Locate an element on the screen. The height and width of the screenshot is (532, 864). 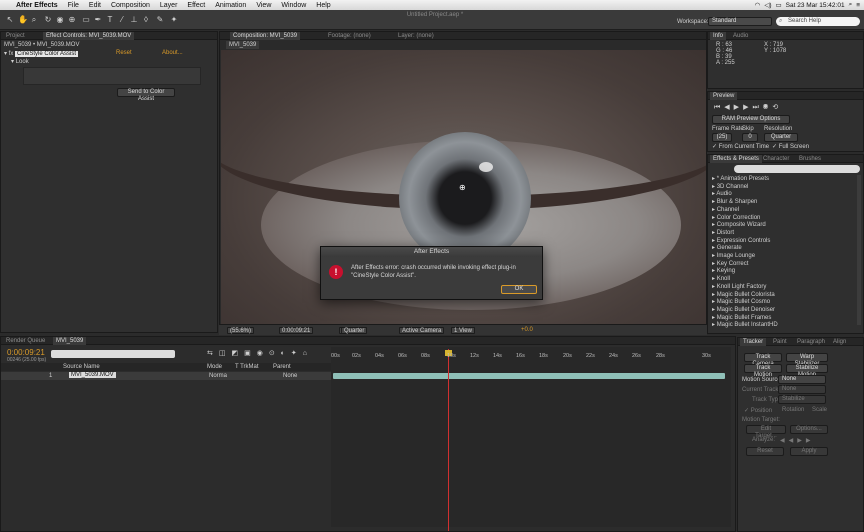
layer-mode: Norma is located at coordinates (218, 376).